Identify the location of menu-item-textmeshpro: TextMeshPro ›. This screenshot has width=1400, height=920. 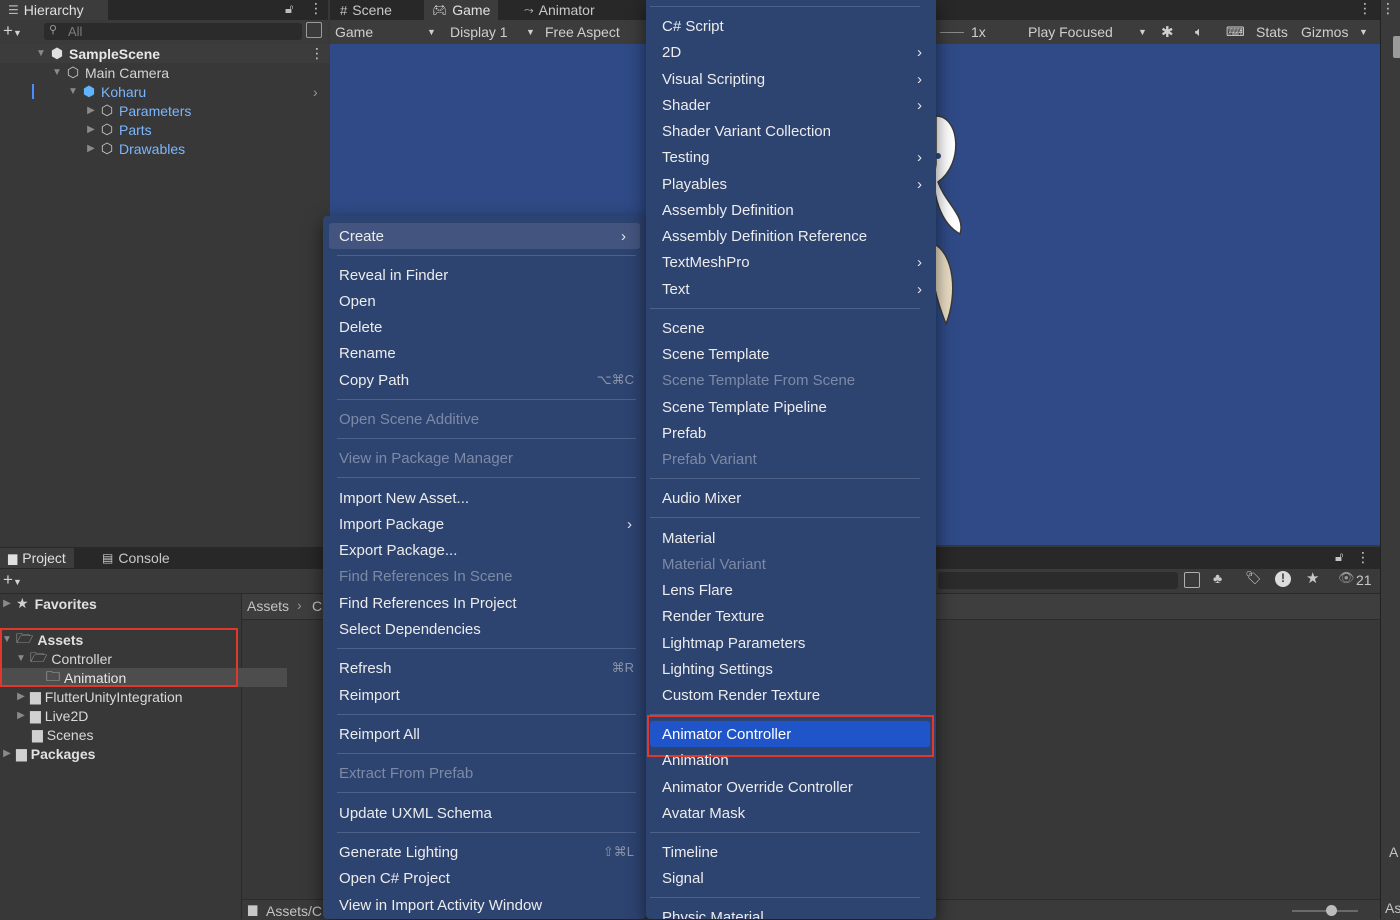
(791, 262).